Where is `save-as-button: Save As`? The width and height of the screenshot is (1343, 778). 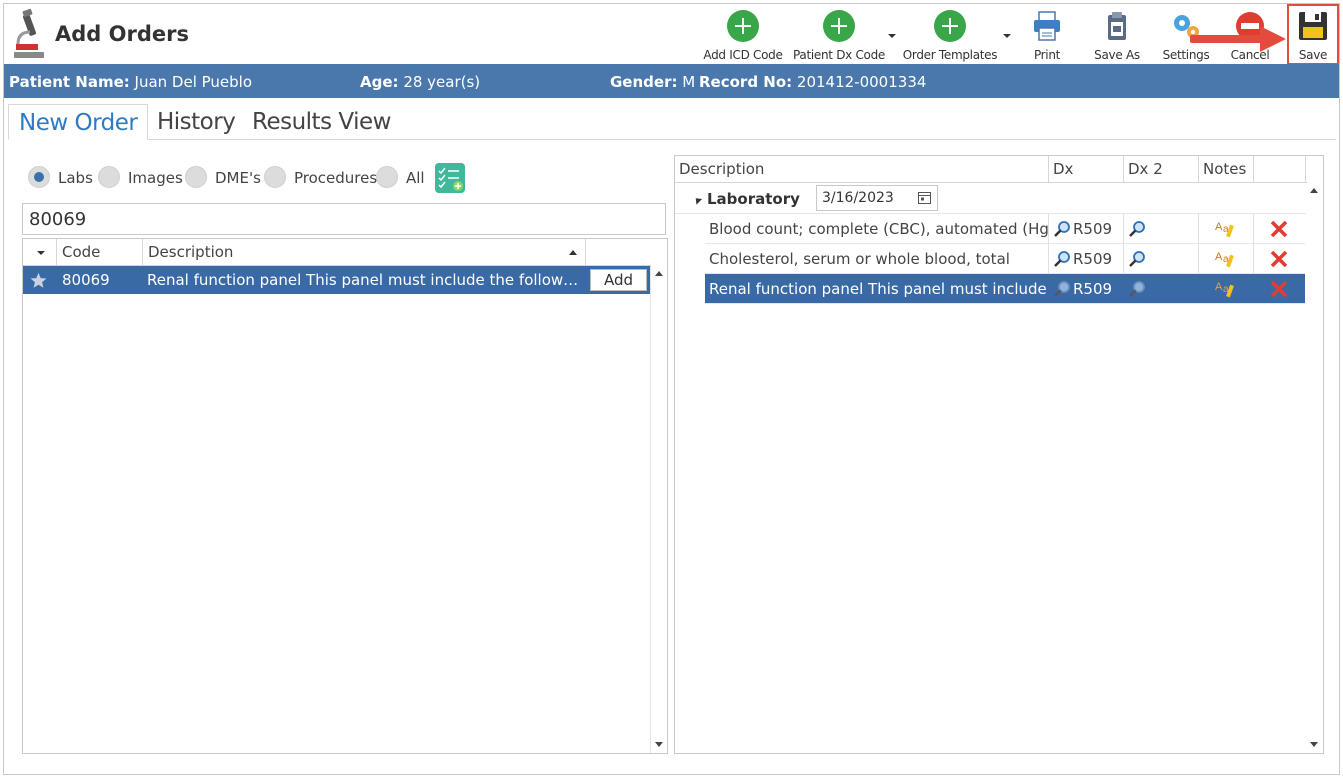
save-as-button: Save As is located at coordinates (1117, 36).